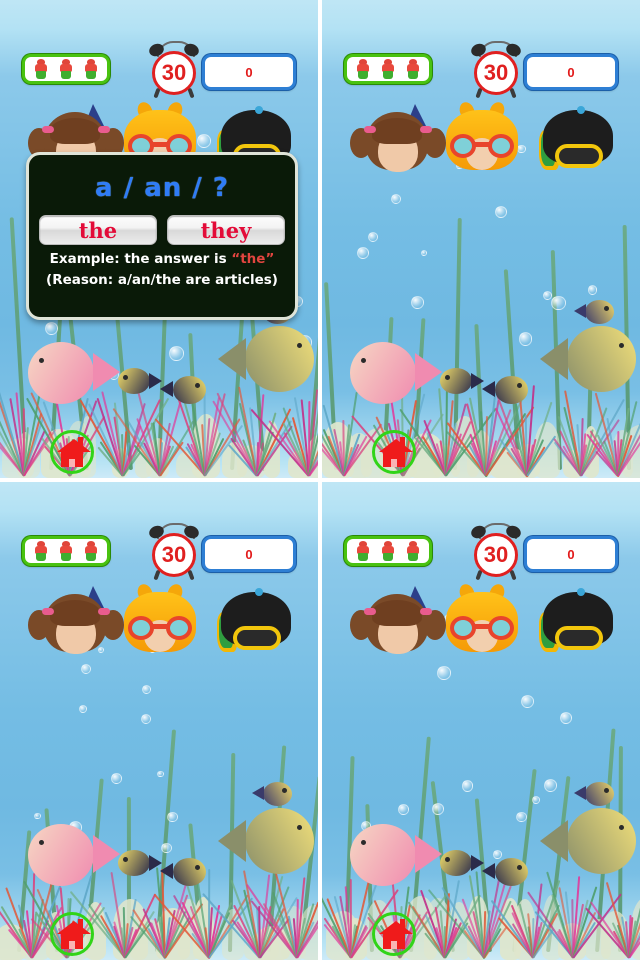 The width and height of the screenshot is (640, 960). Describe the element at coordinates (253, 259) in the screenshot. I see `example-answer: “the”` at that location.